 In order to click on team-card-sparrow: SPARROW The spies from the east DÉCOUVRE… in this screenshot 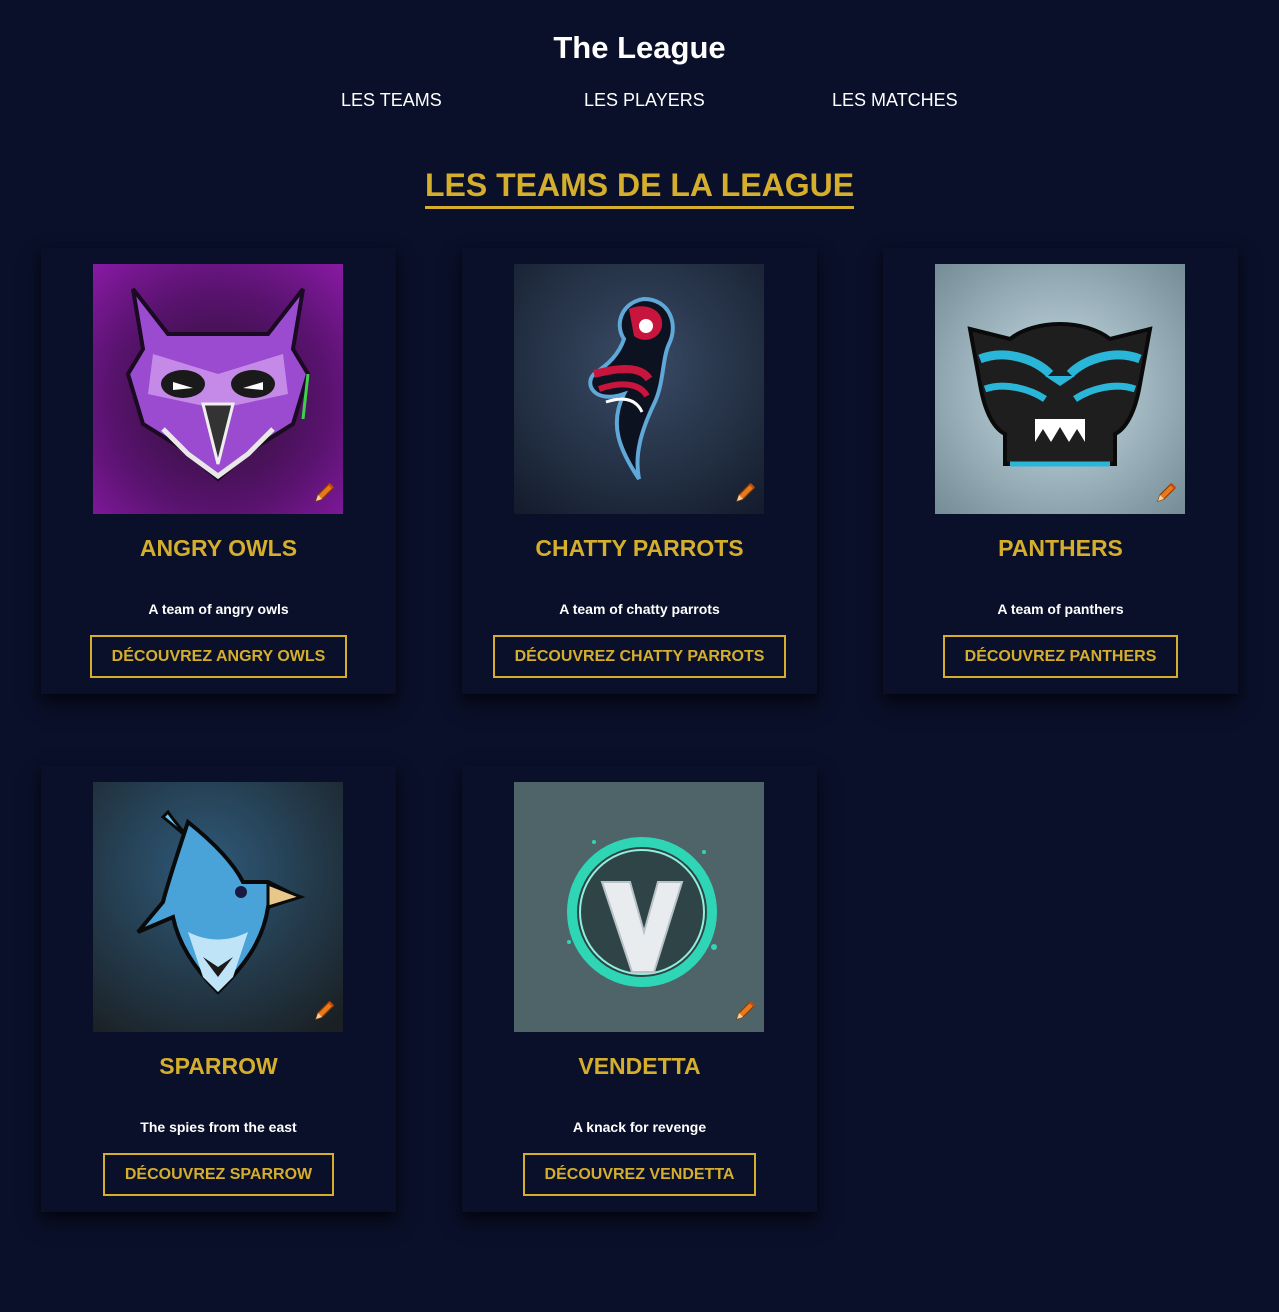, I will do `click(218, 989)`.